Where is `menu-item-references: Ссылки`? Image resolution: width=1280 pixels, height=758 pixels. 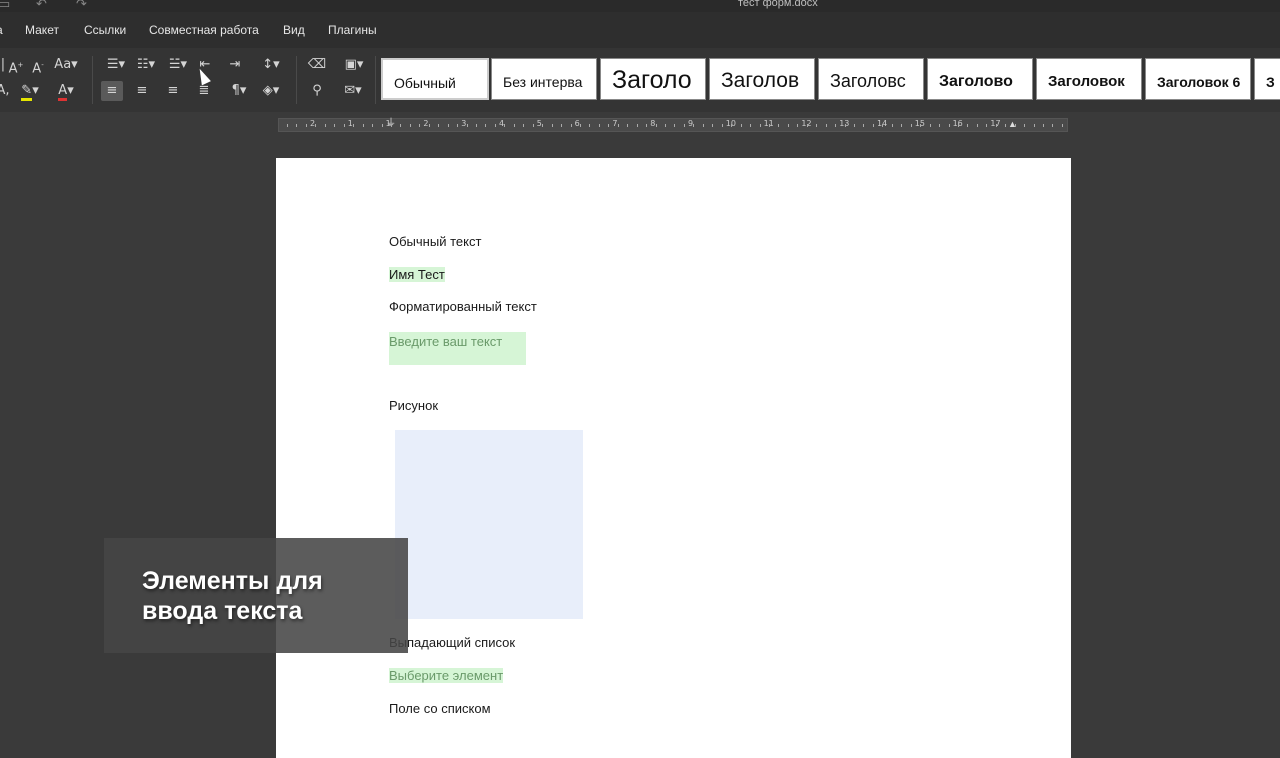
menu-item-references: Ссылки is located at coordinates (105, 30).